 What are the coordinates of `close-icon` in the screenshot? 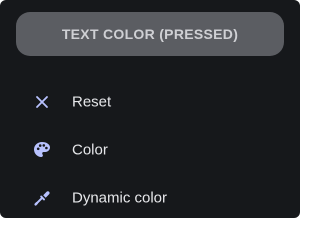 It's located at (42, 102).